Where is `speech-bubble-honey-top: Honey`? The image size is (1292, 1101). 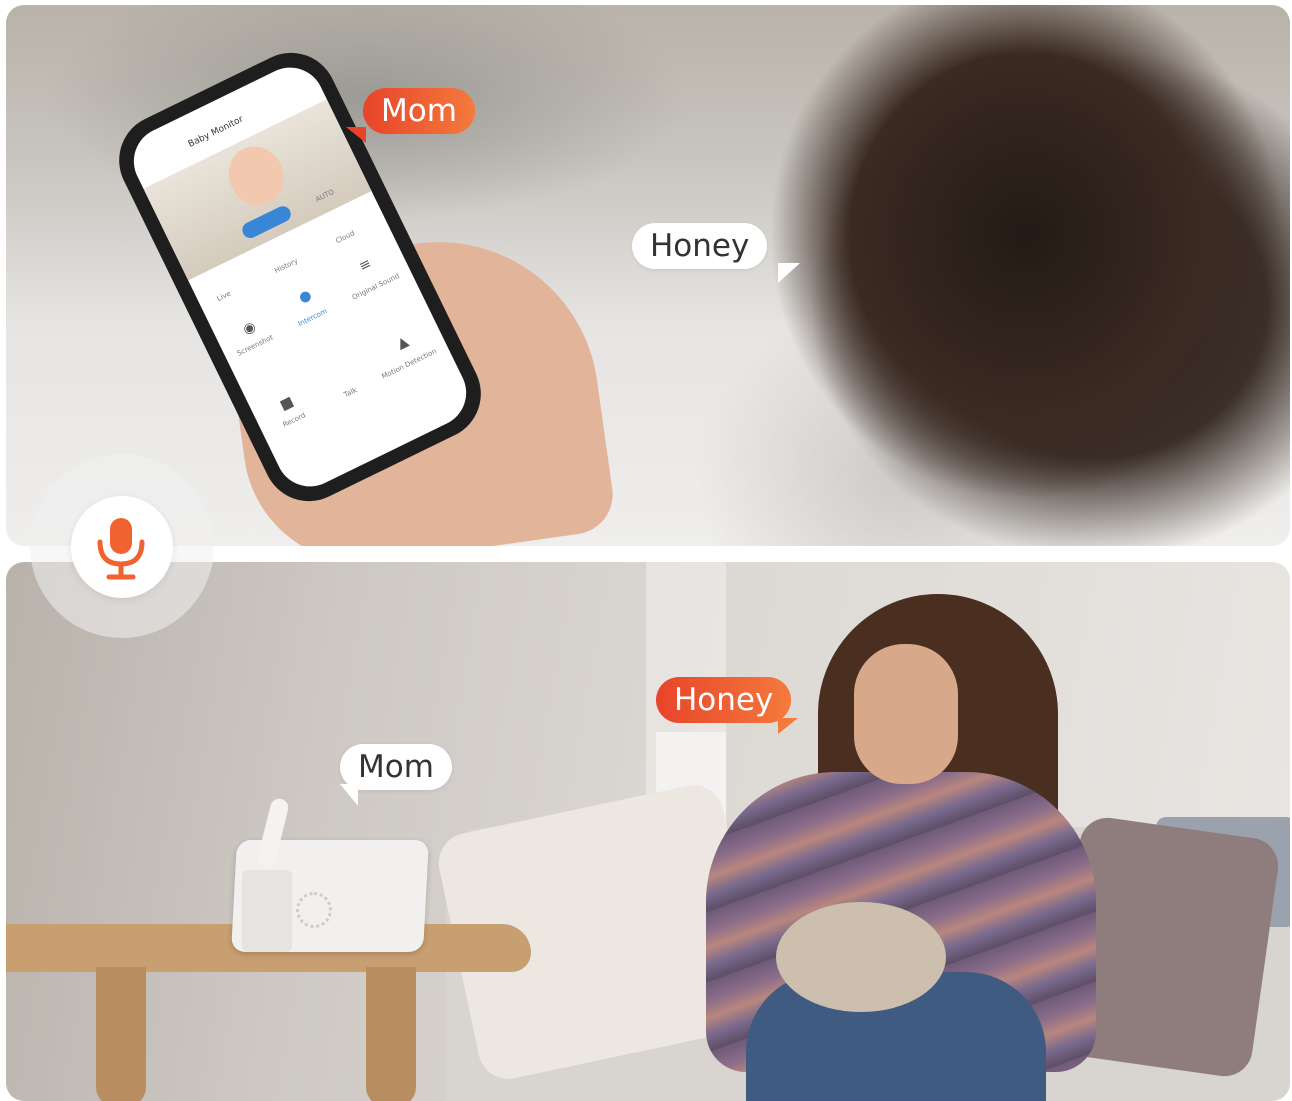
speech-bubble-honey-top: Honey is located at coordinates (700, 246).